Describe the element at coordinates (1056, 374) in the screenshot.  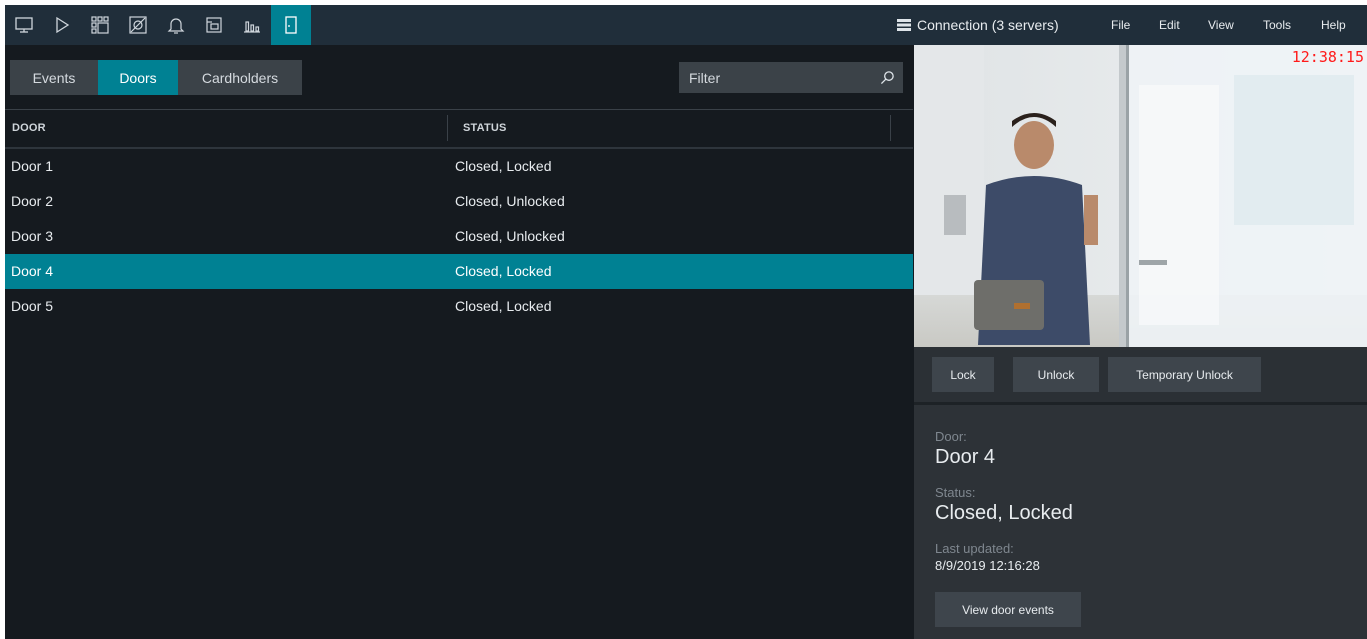
I see `unlock-button: Unlock` at that location.